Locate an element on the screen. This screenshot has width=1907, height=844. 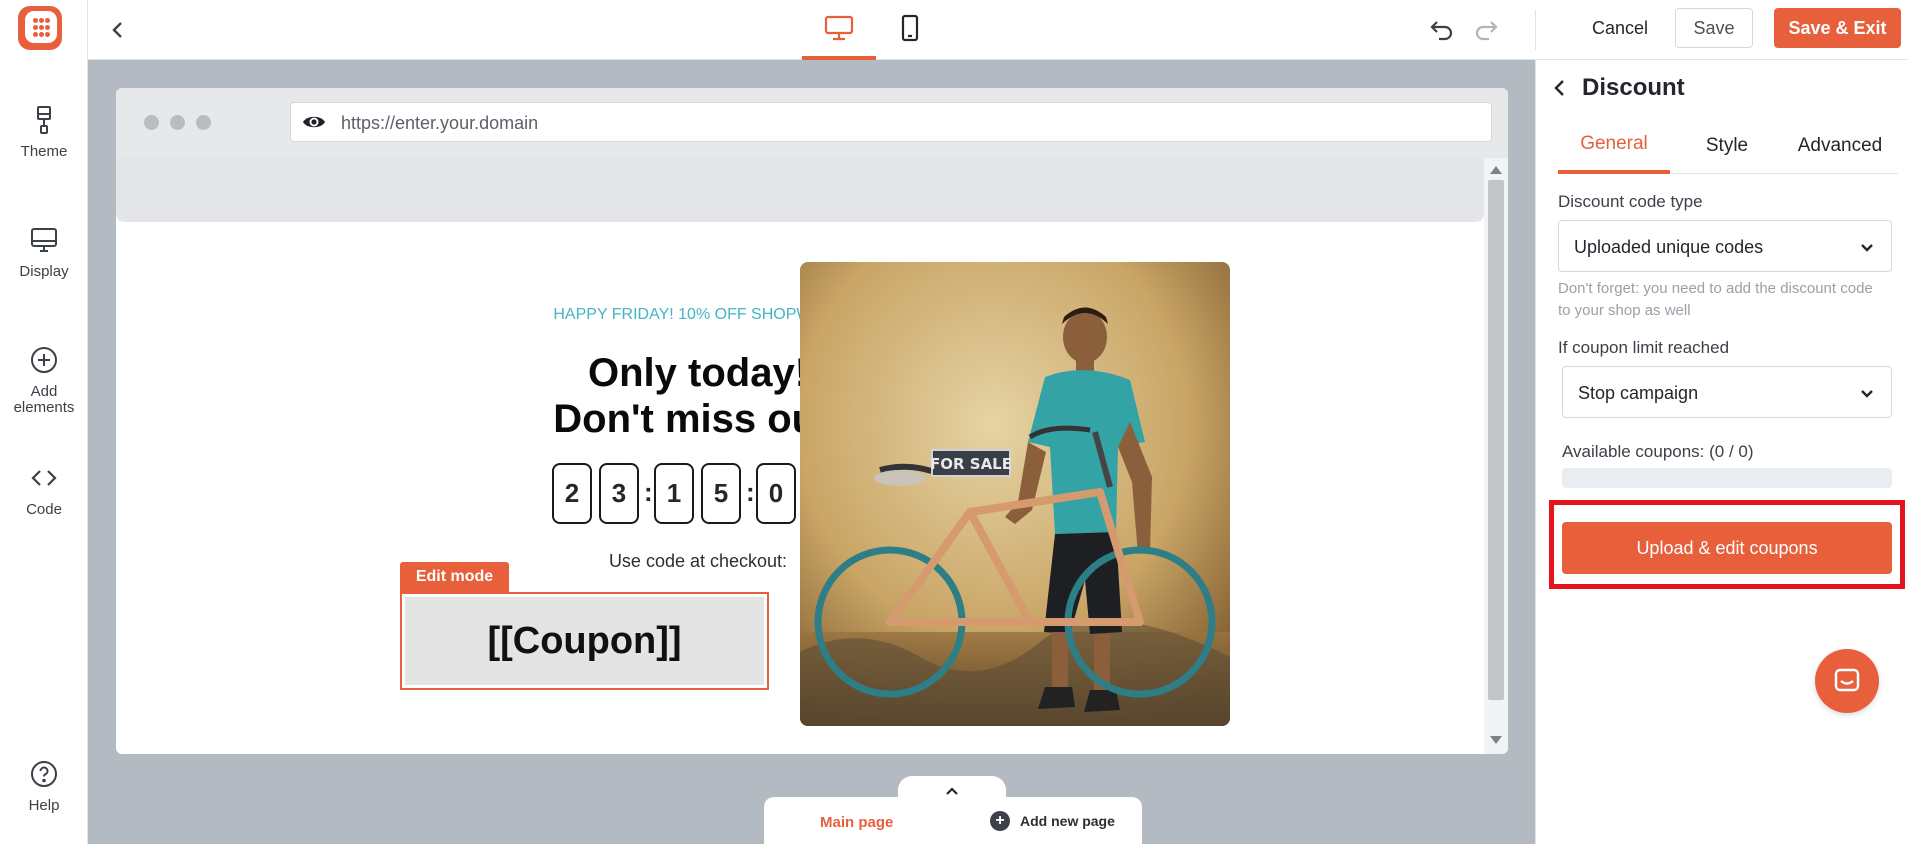
for-sale-sign: FOR SALE is located at coordinates (971, 464).